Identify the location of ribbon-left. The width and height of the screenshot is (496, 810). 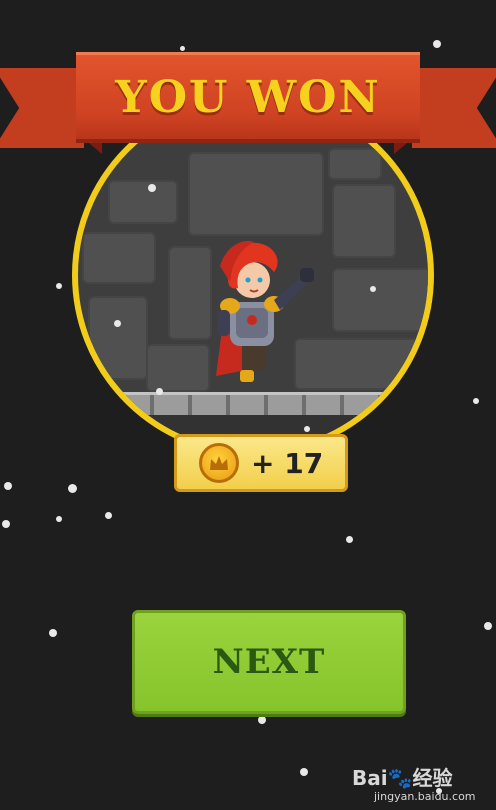
(42, 108).